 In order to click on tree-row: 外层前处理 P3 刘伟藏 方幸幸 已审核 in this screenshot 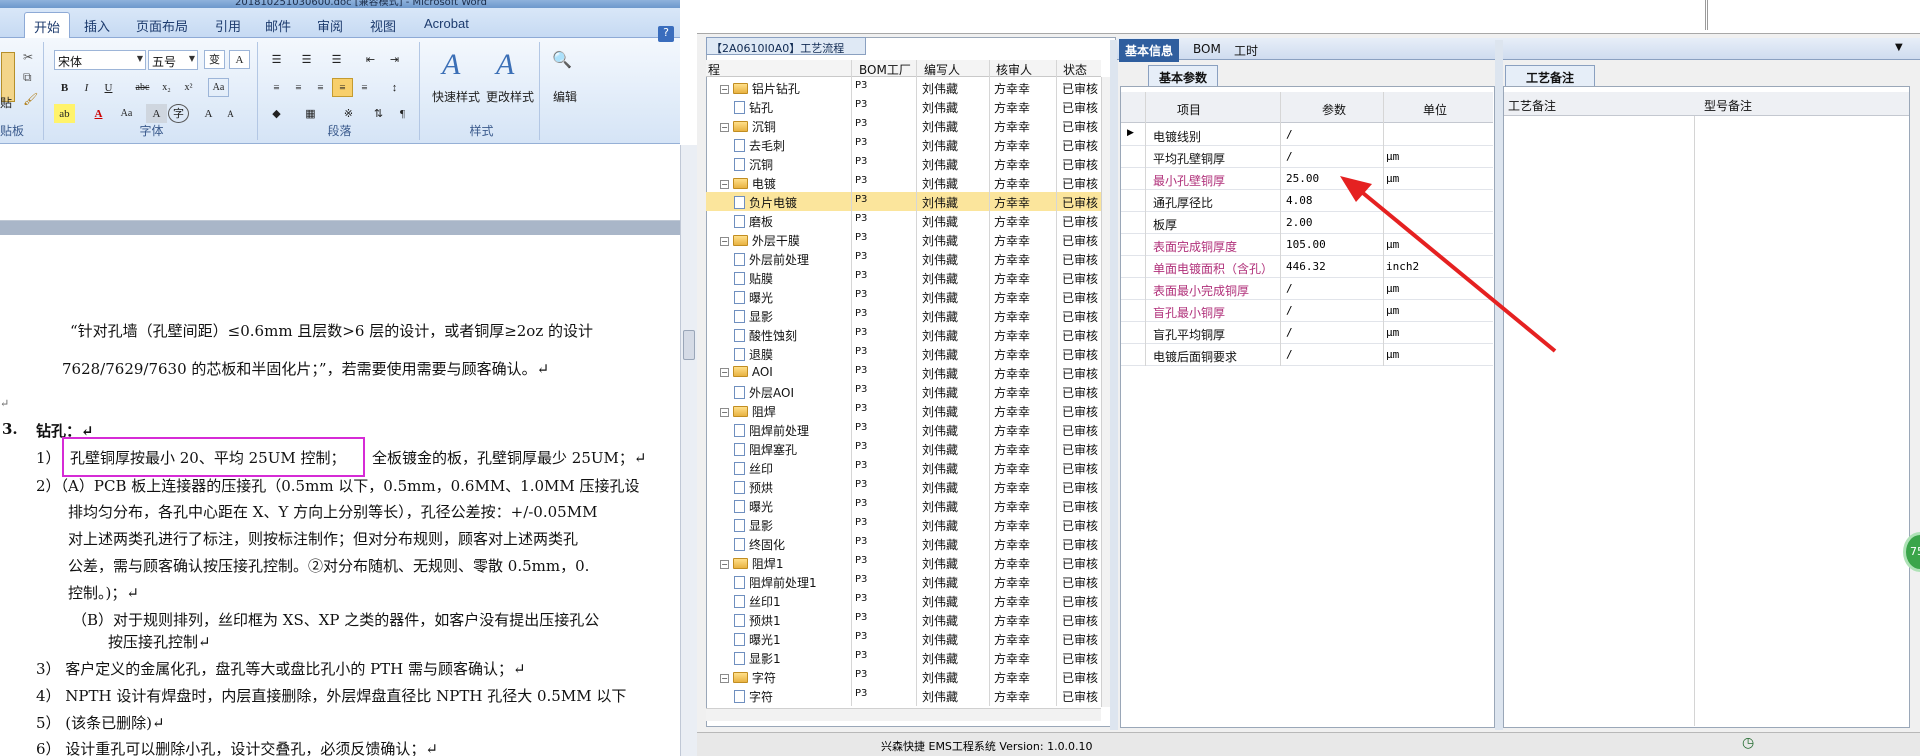, I will do `click(903, 258)`.